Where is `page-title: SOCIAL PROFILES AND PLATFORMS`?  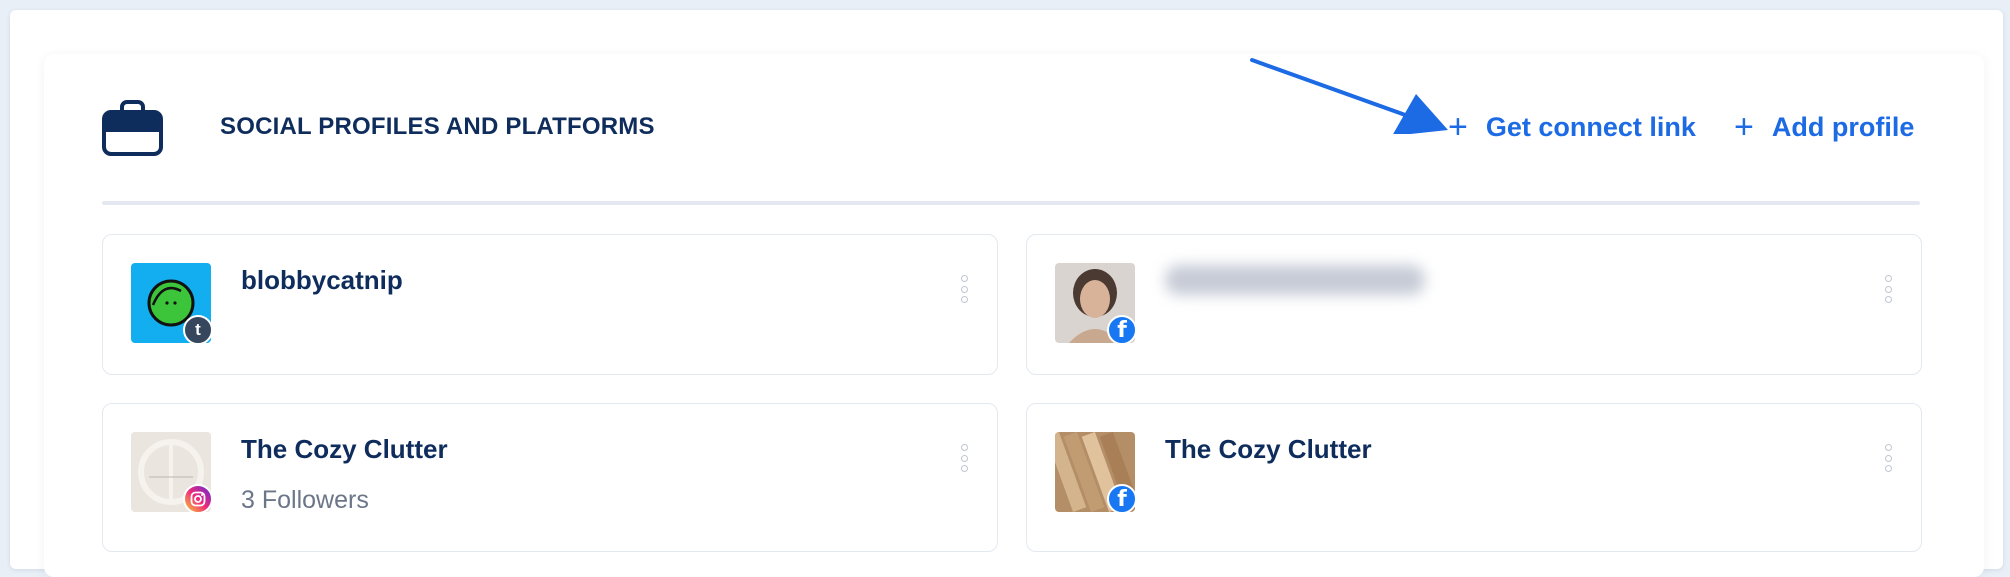
page-title: SOCIAL PROFILES AND PLATFORMS is located at coordinates (437, 126).